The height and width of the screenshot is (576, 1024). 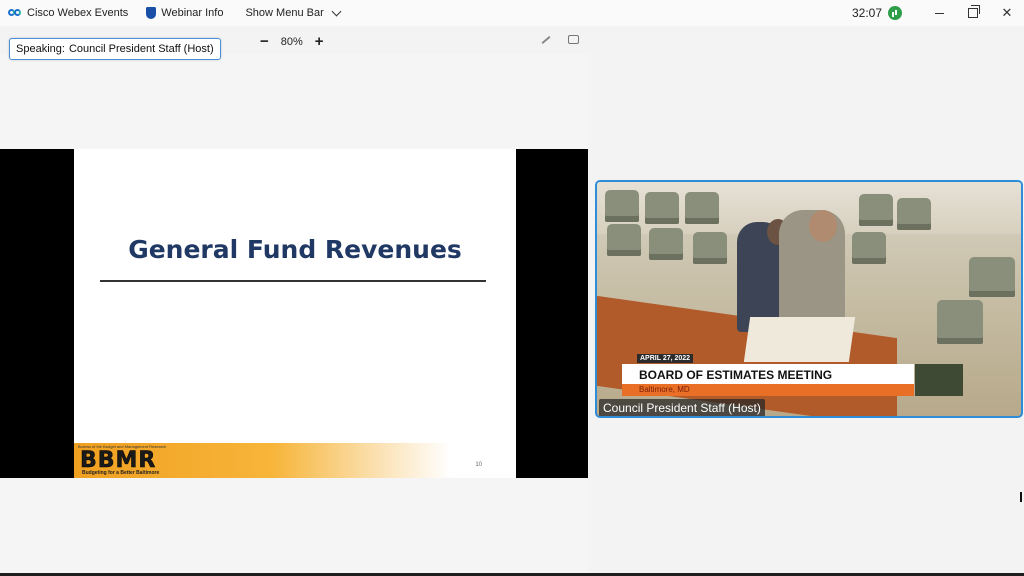 I want to click on minimize-icon, so click(x=939, y=13).